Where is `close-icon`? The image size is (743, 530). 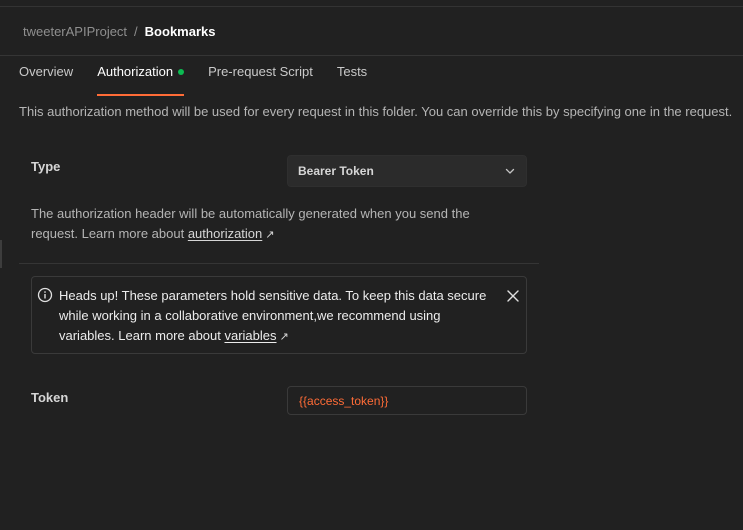 close-icon is located at coordinates (513, 296).